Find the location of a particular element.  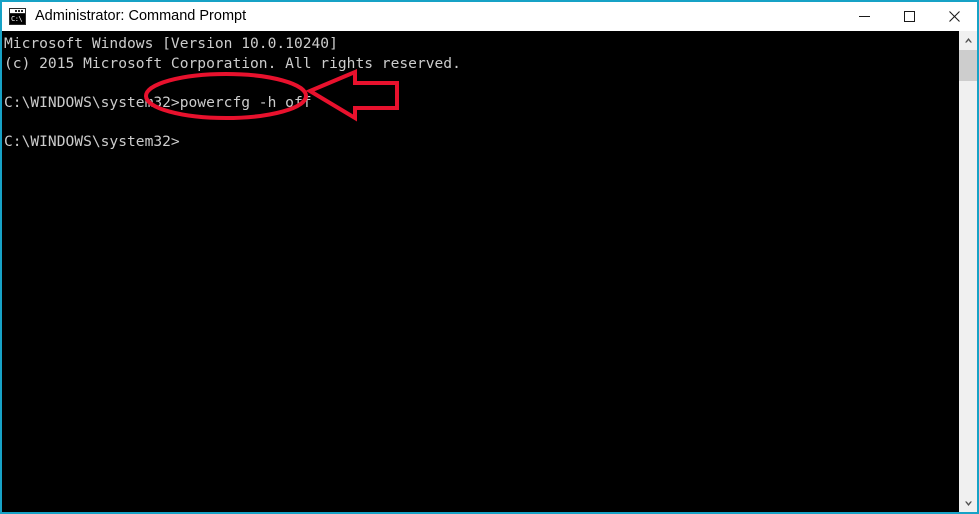

scroll-up-button is located at coordinates (968, 40).